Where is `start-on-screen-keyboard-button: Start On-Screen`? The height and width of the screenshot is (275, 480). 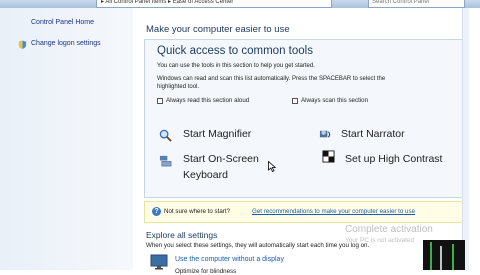
start-on-screen-keyboard-button: Start On-Screen is located at coordinates (221, 159).